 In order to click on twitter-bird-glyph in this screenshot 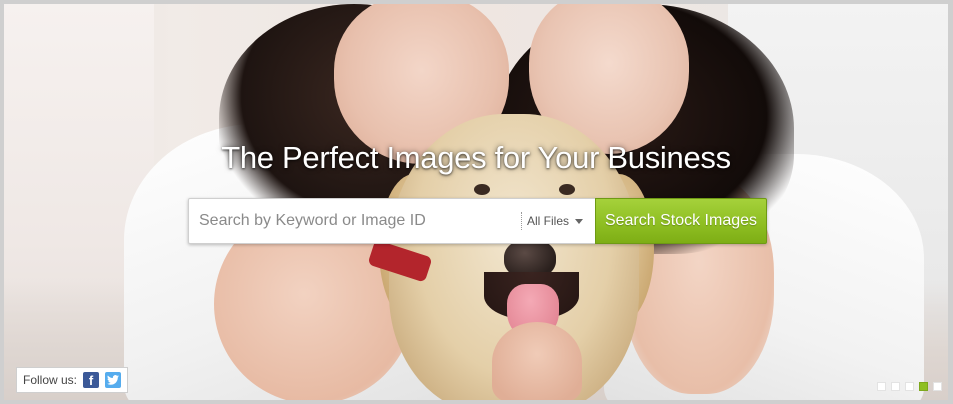, I will do `click(113, 380)`.